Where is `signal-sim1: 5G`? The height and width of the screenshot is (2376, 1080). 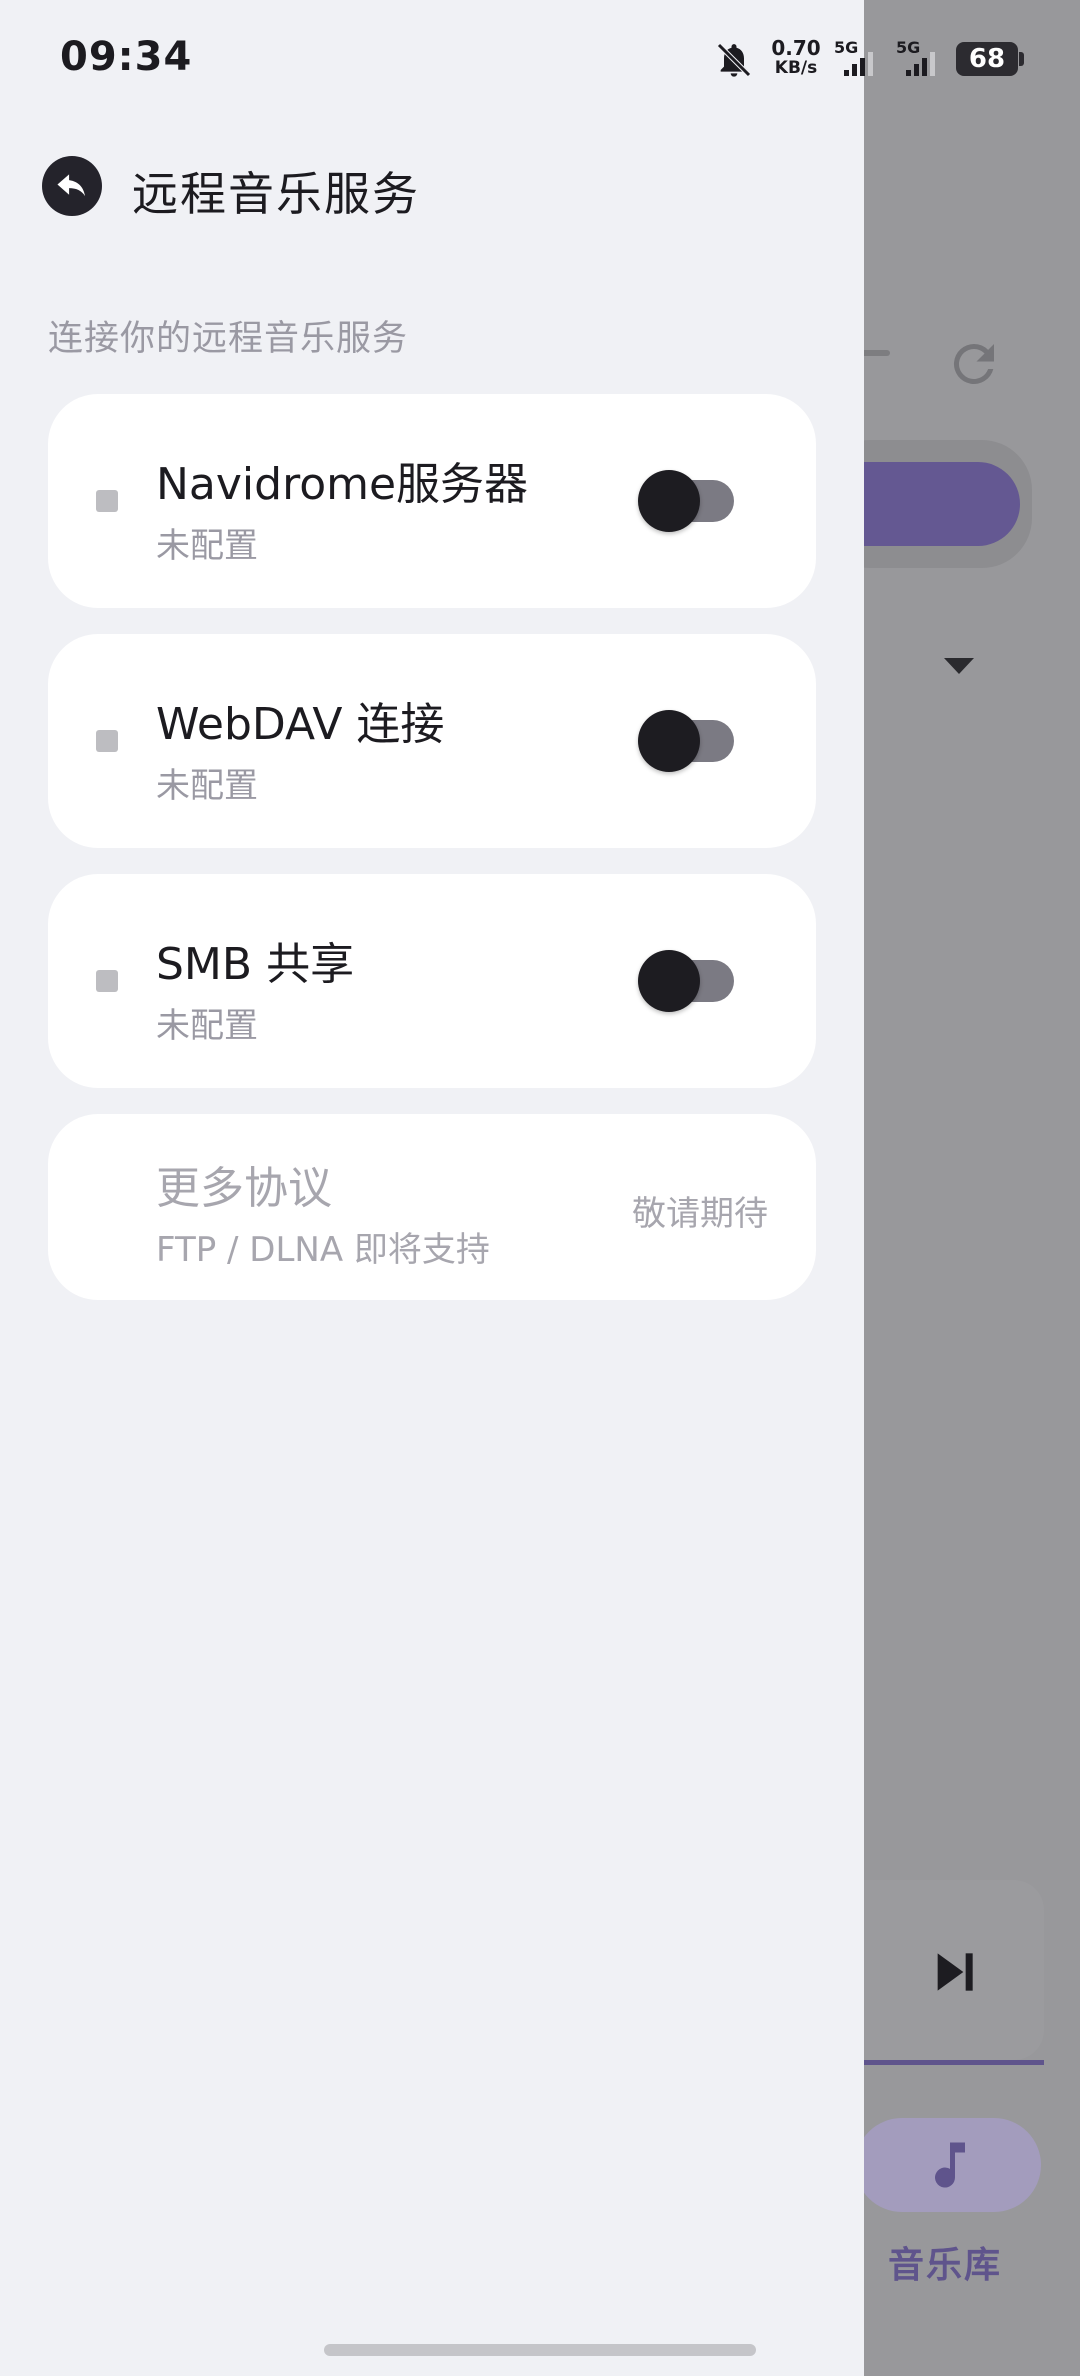 signal-sim1: 5G is located at coordinates (858, 60).